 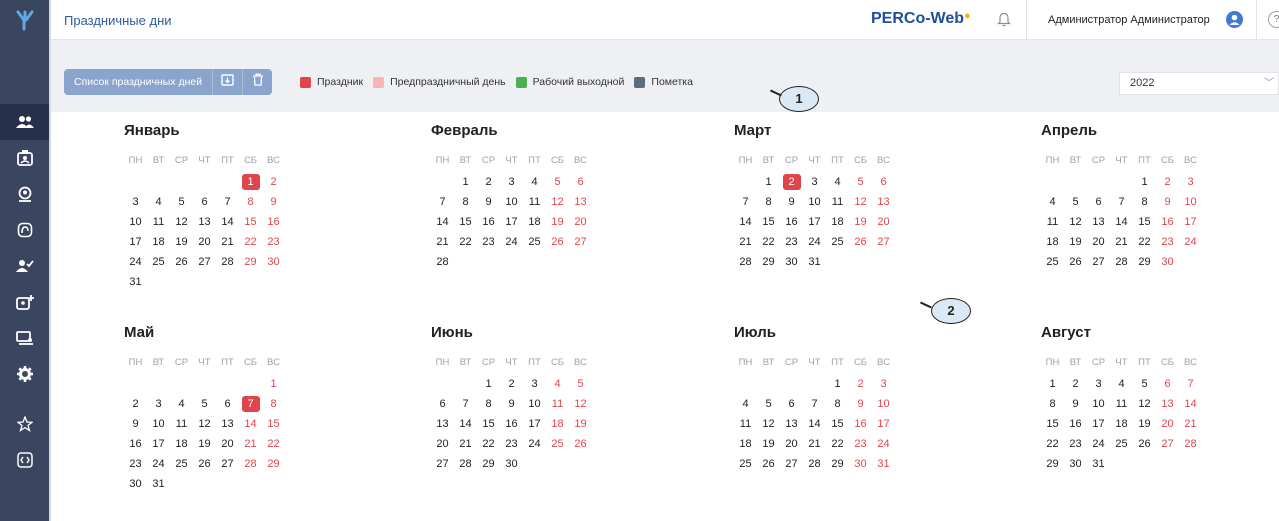 What do you see at coordinates (1234, 19) in the screenshot?
I see `avatar` at bounding box center [1234, 19].